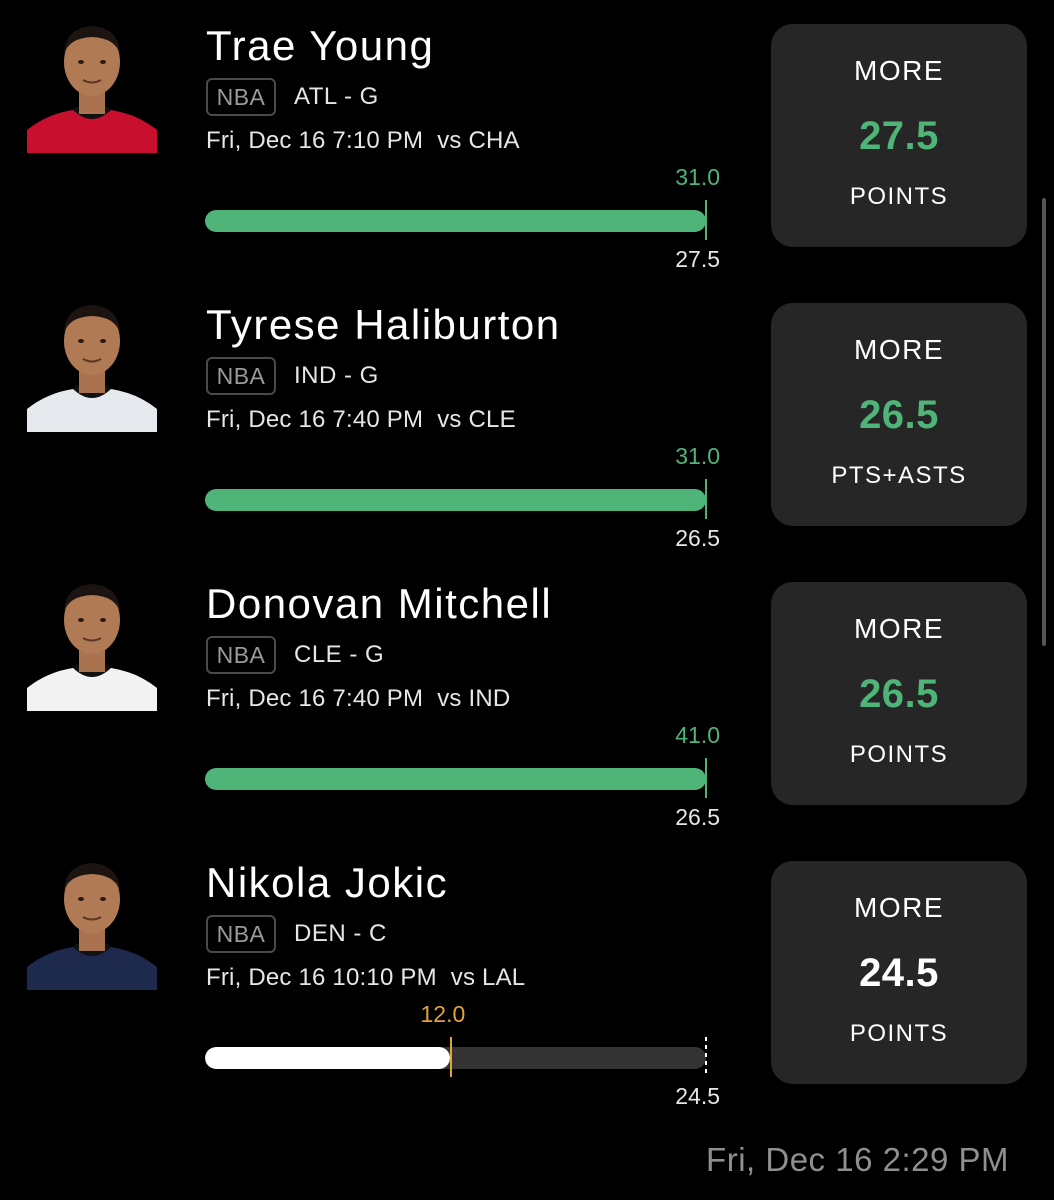 Image resolution: width=1054 pixels, height=1200 pixels. What do you see at coordinates (451, 1057) in the screenshot?
I see `progress-marker` at bounding box center [451, 1057].